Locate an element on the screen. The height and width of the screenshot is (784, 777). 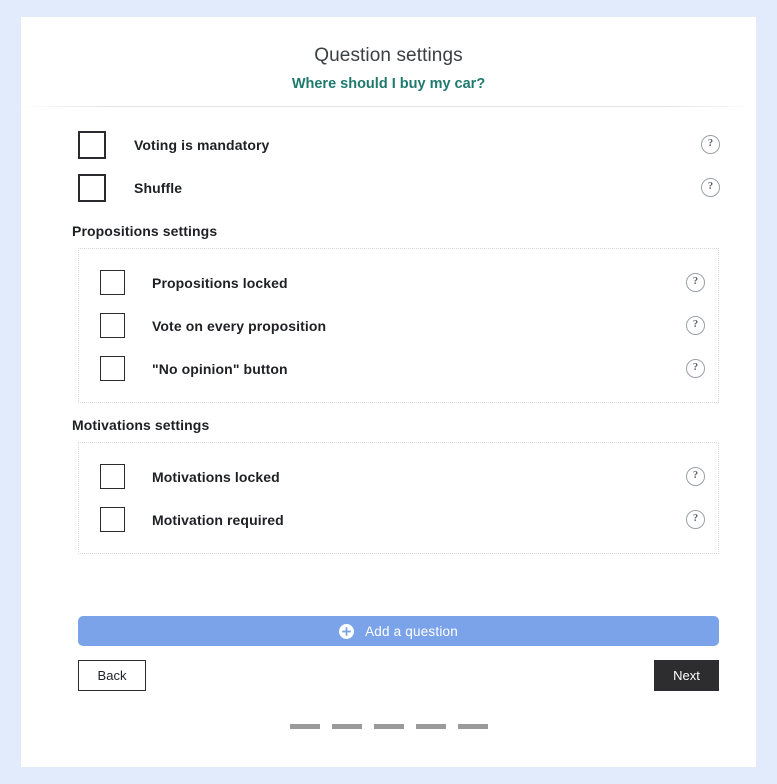
option-label: "No opinion" button is located at coordinates (220, 368).